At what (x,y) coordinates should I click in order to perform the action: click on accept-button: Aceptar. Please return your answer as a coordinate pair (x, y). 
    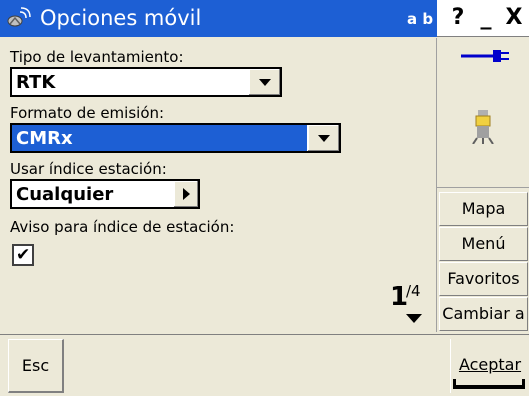
    Looking at the image, I should click on (488, 366).